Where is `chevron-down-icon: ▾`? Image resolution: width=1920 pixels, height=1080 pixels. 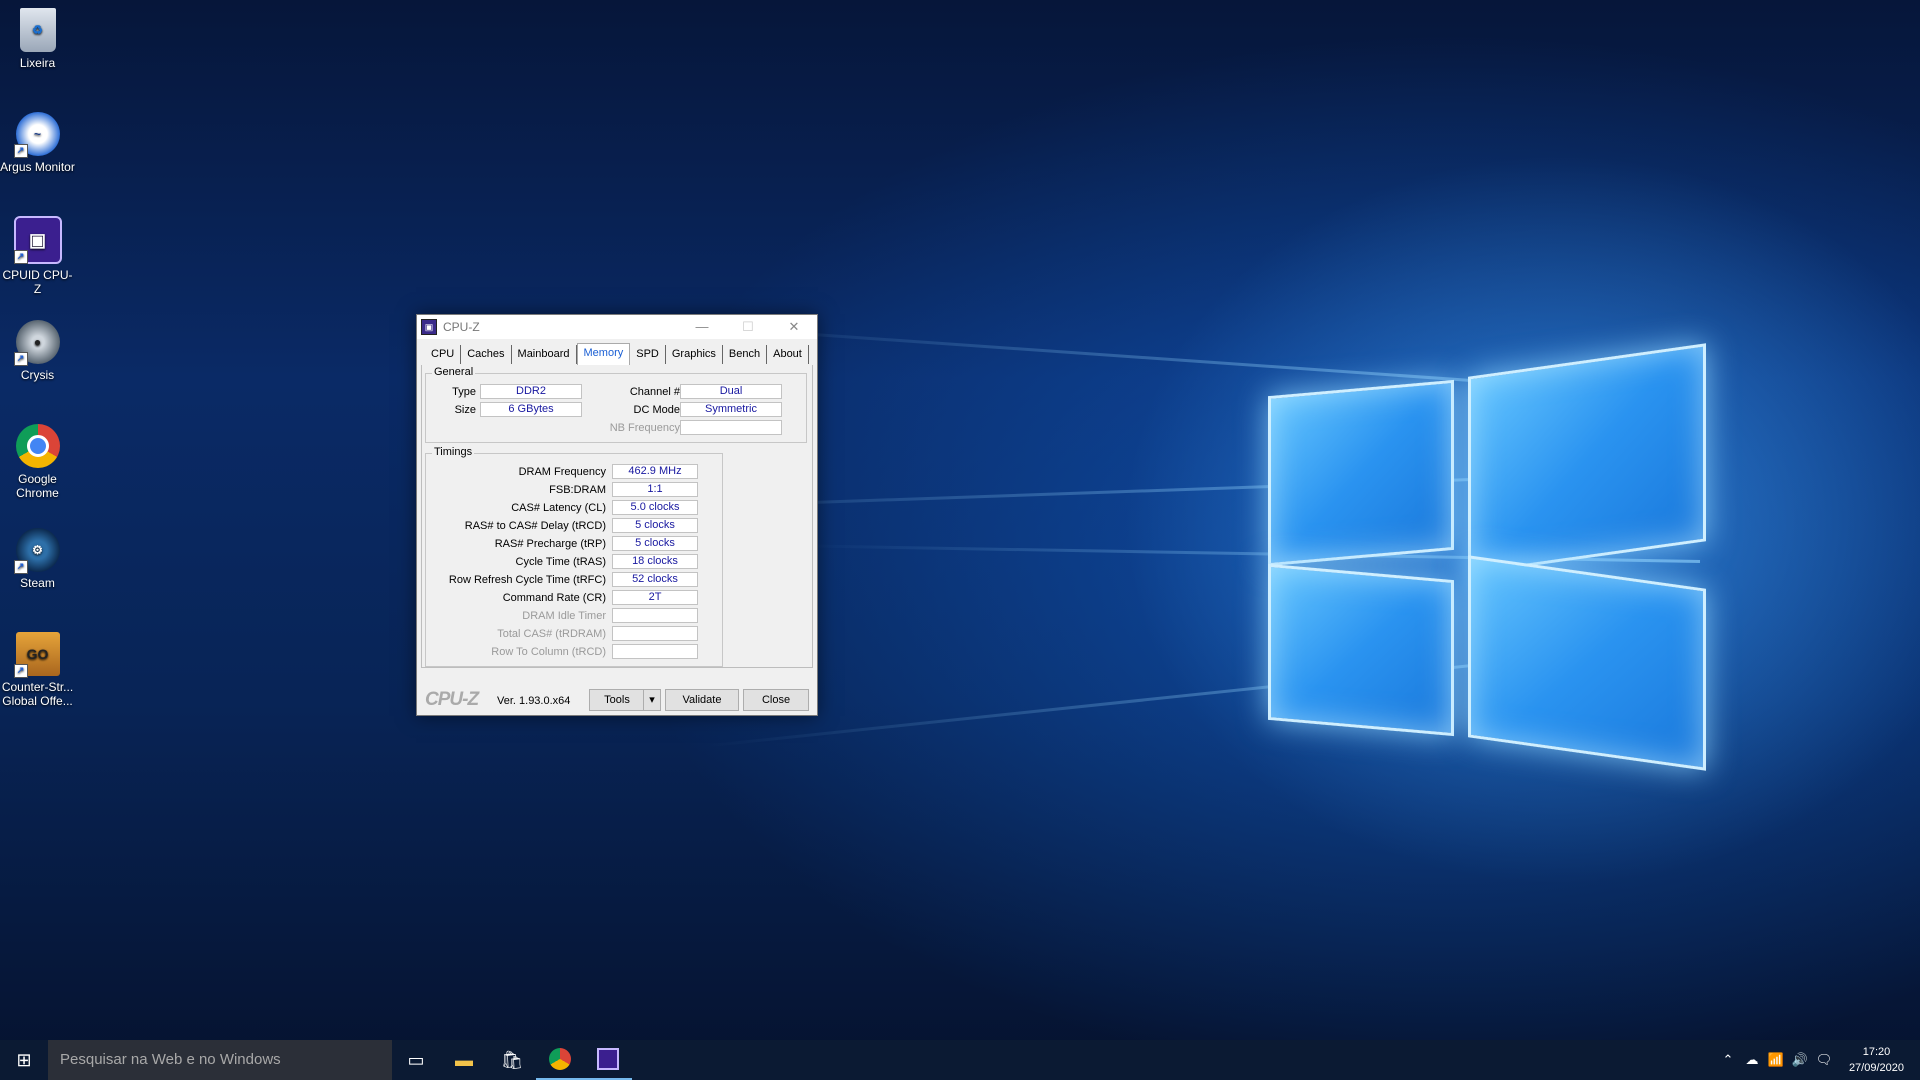 chevron-down-icon: ▾ is located at coordinates (652, 700).